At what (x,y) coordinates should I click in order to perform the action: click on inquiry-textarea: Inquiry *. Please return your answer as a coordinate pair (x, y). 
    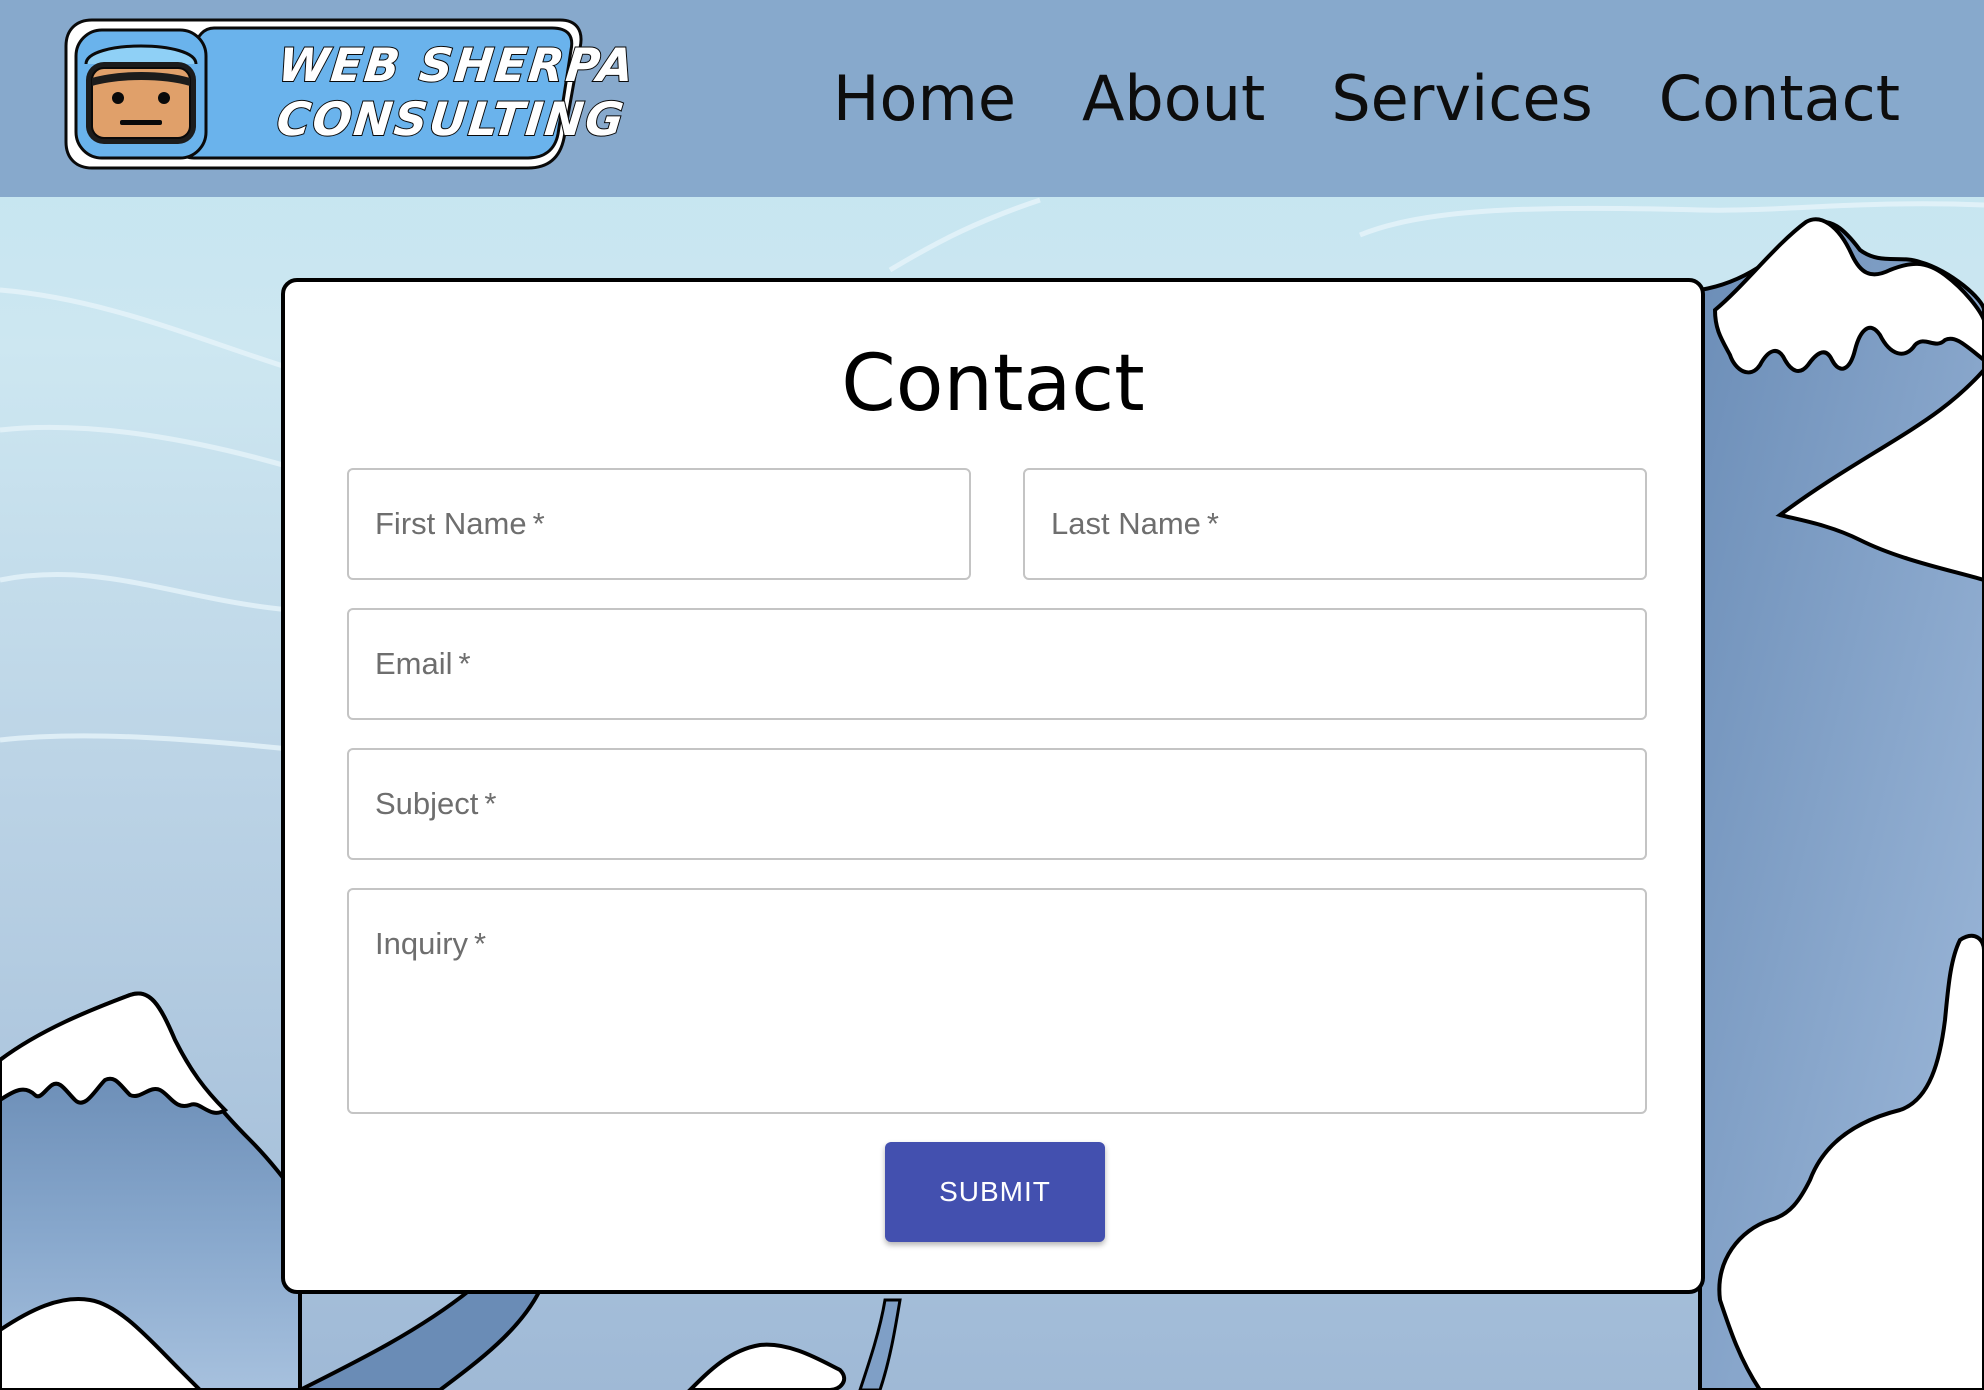
    Looking at the image, I should click on (997, 1001).